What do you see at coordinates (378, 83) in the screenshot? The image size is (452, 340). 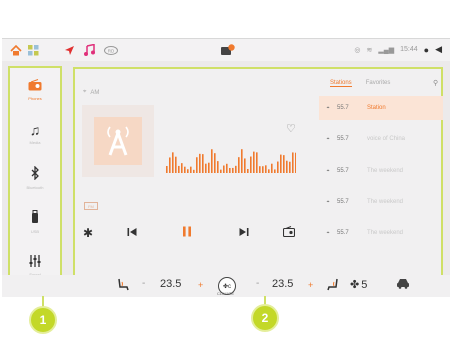 I see `tab-favorites: Favorites` at bounding box center [378, 83].